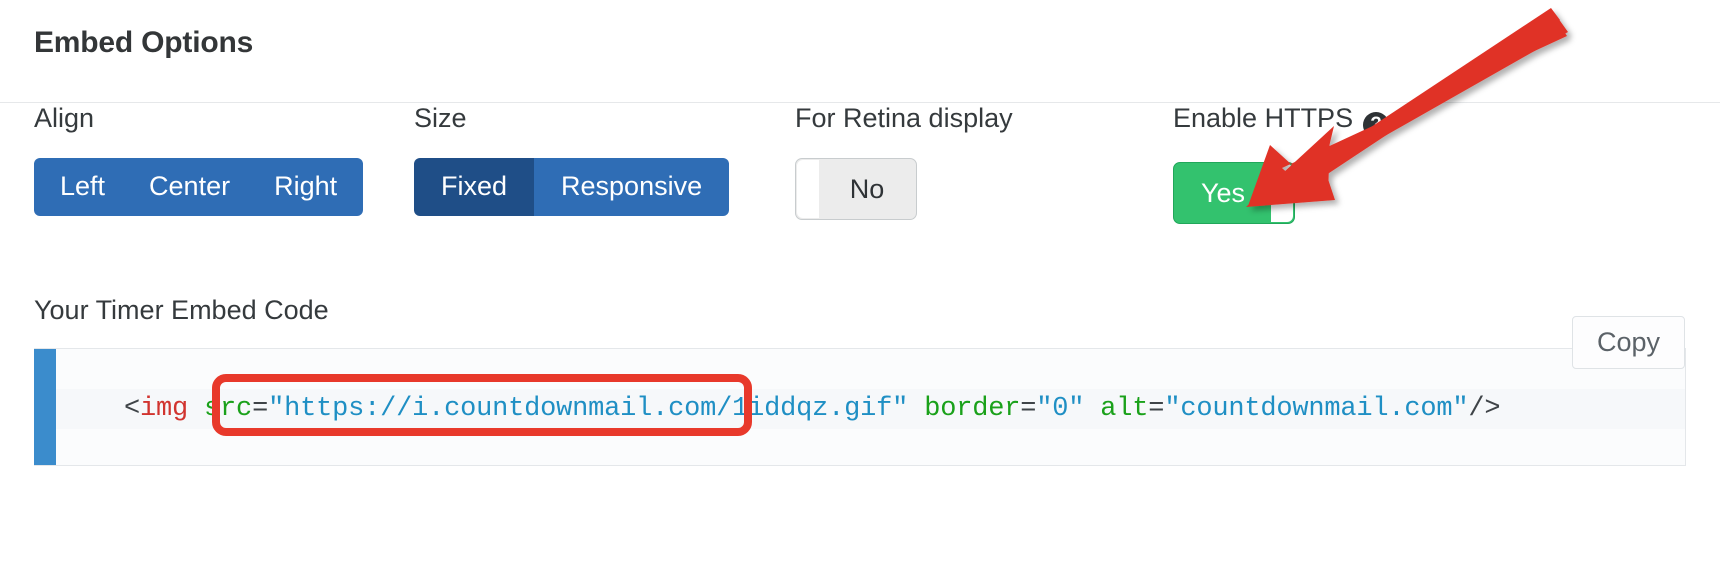  I want to click on size-button-group: Fixed Responsive, so click(572, 187).